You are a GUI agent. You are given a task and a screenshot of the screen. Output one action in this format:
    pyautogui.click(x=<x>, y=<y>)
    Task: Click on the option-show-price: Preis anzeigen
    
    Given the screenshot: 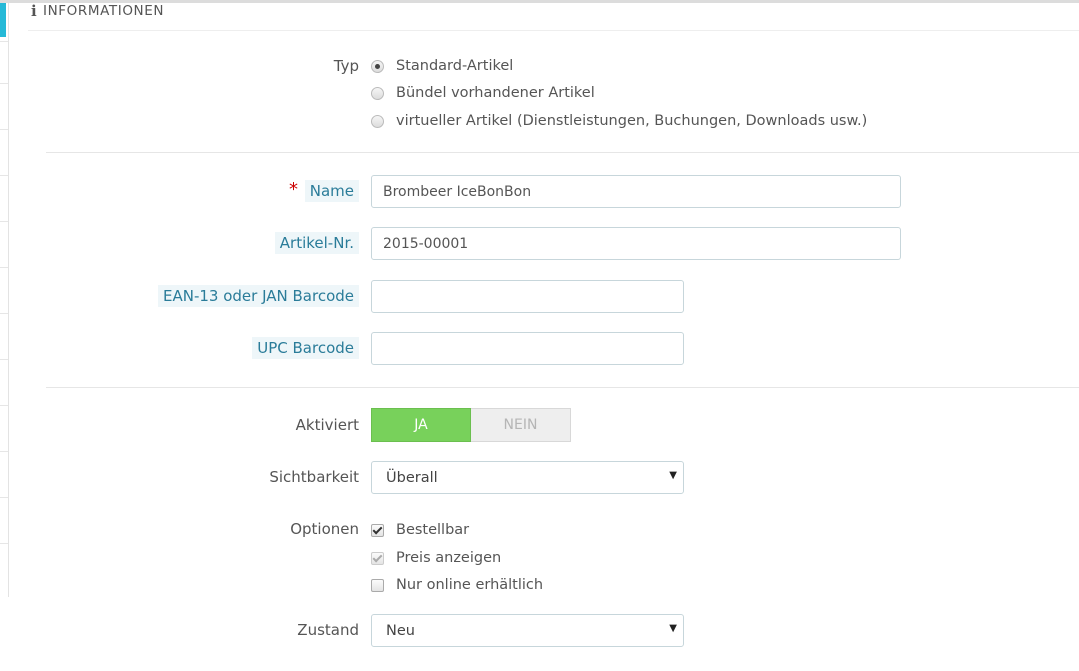 What is the action you would take?
    pyautogui.click(x=436, y=558)
    